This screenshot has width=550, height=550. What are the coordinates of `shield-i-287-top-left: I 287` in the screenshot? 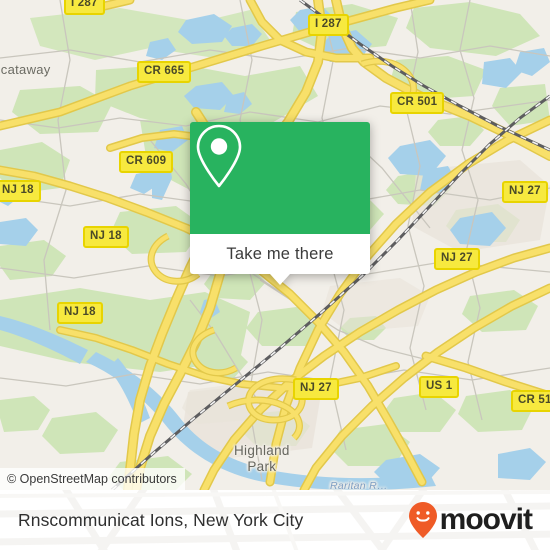 It's located at (84, 7).